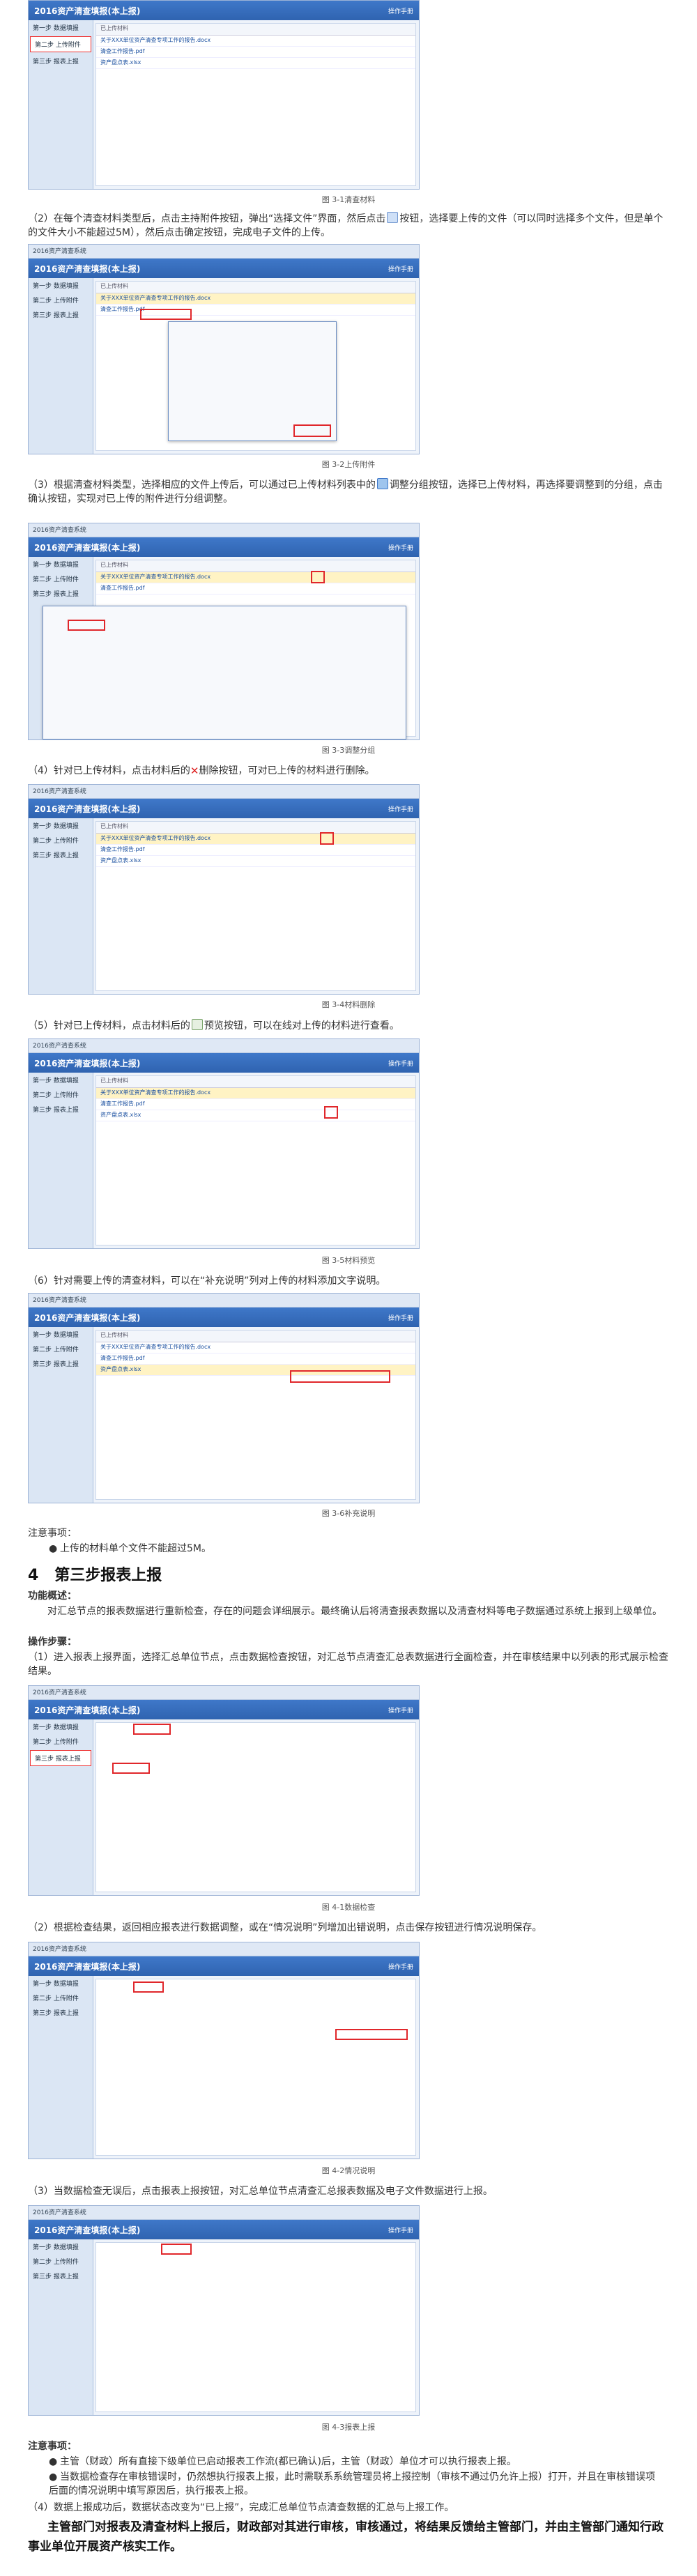  What do you see at coordinates (348, 2170) in the screenshot?
I see `figure-caption: 图 4-2情况说明` at bounding box center [348, 2170].